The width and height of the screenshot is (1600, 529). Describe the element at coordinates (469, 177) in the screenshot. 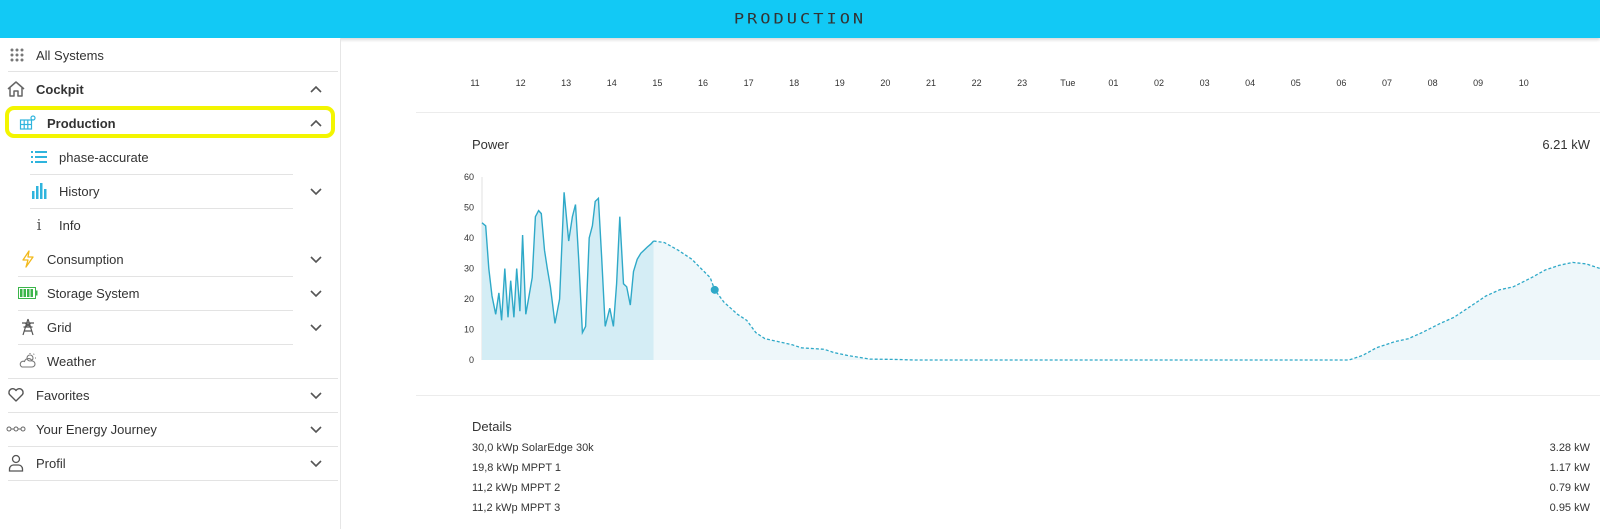

I see `y-tick-label: 60` at that location.